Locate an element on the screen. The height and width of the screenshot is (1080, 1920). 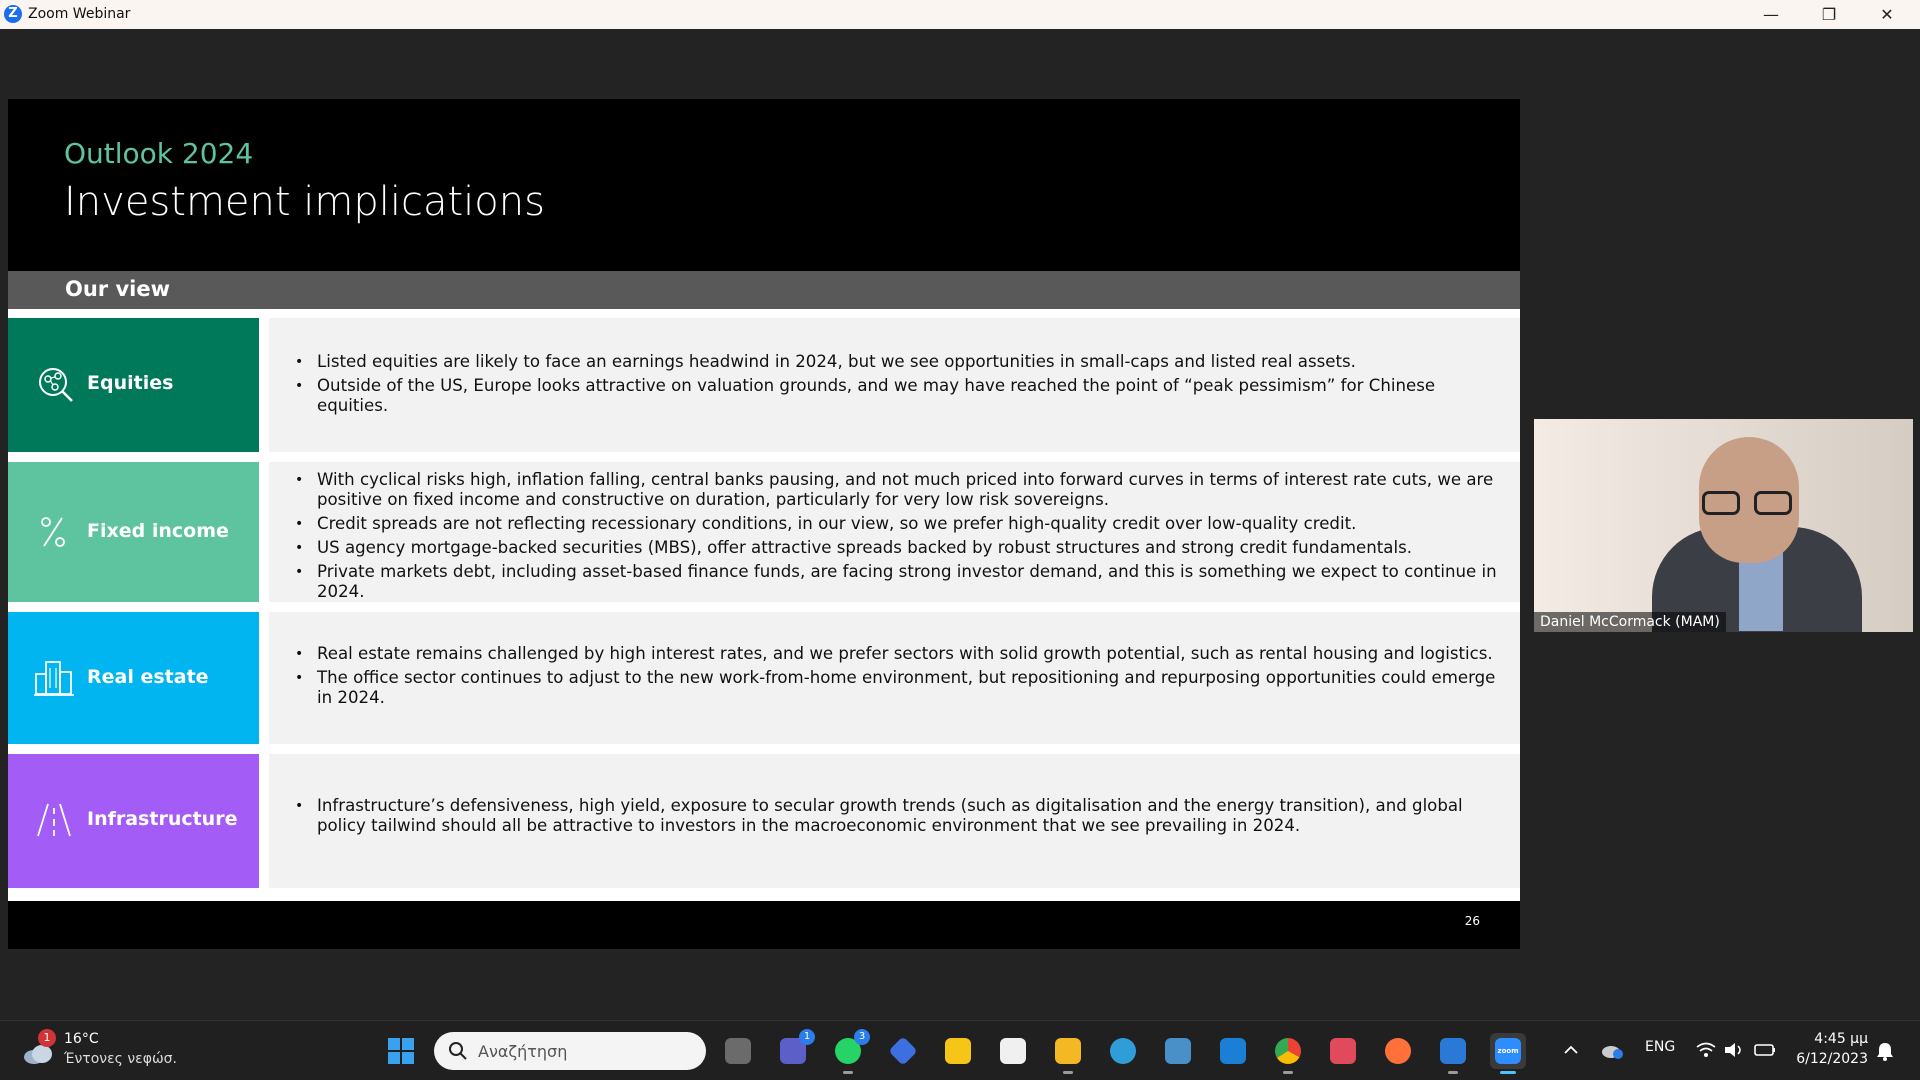
chrome-icon is located at coordinates (1288, 1053).